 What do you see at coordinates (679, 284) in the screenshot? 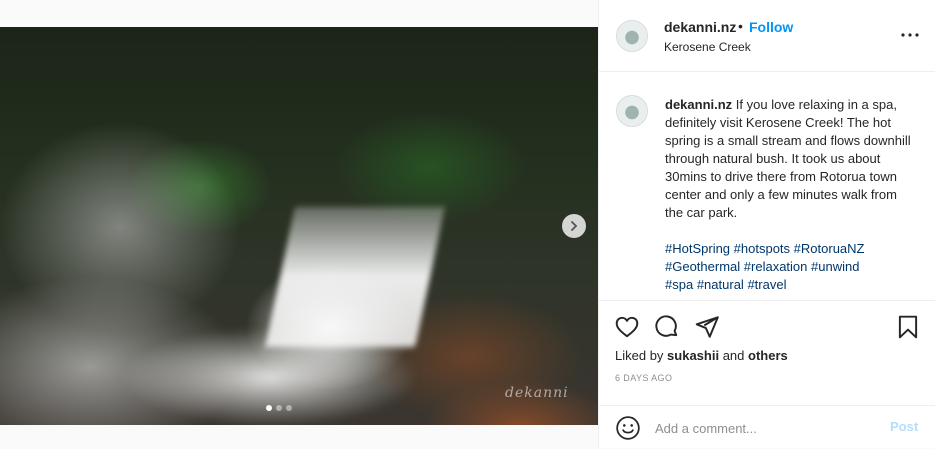
I see `hashtag-link: #spa` at bounding box center [679, 284].